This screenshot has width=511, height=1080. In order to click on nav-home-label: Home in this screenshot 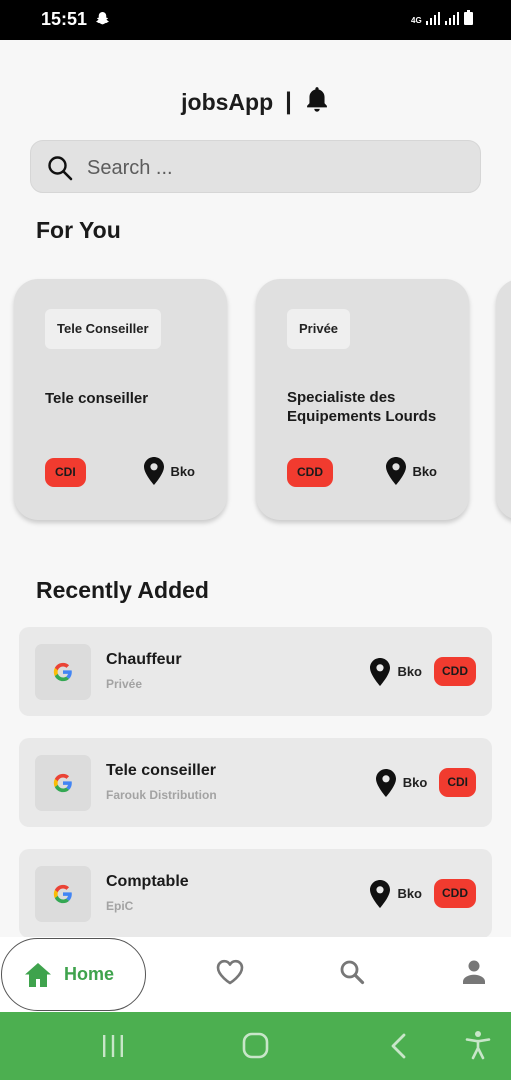, I will do `click(89, 974)`.